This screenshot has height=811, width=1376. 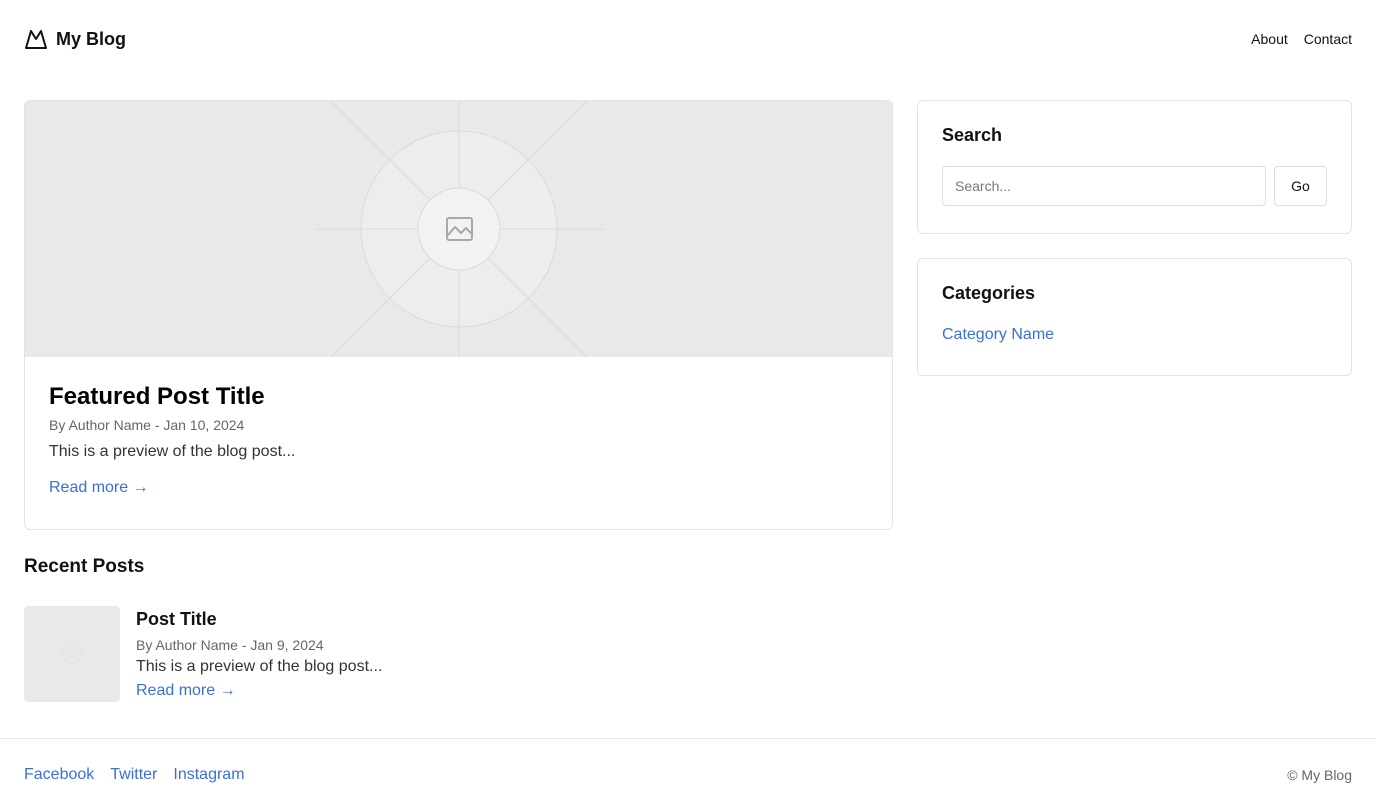 What do you see at coordinates (99, 488) in the screenshot?
I see `featured-read-more-link: Read more →` at bounding box center [99, 488].